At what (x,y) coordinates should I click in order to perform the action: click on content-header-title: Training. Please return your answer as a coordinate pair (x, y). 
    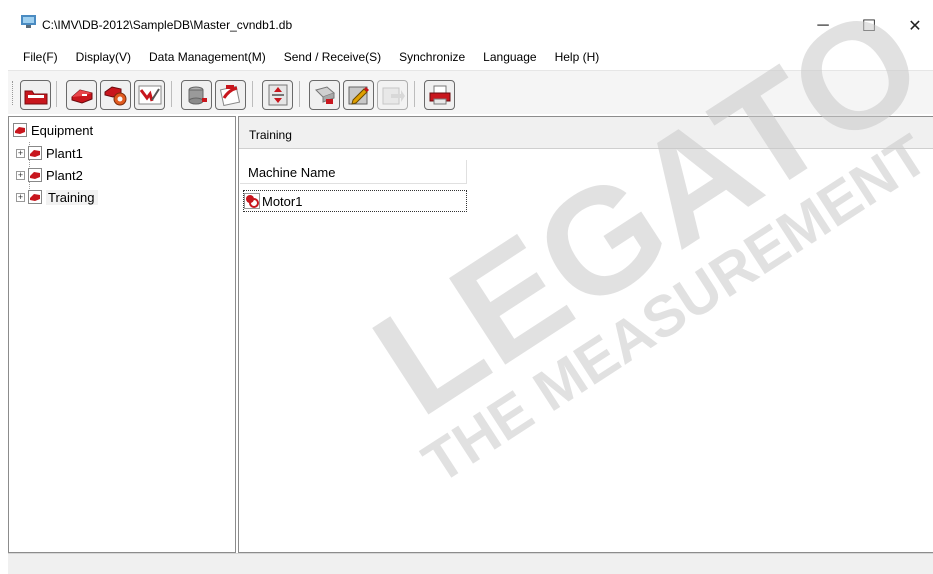
    Looking at the image, I should click on (270, 135).